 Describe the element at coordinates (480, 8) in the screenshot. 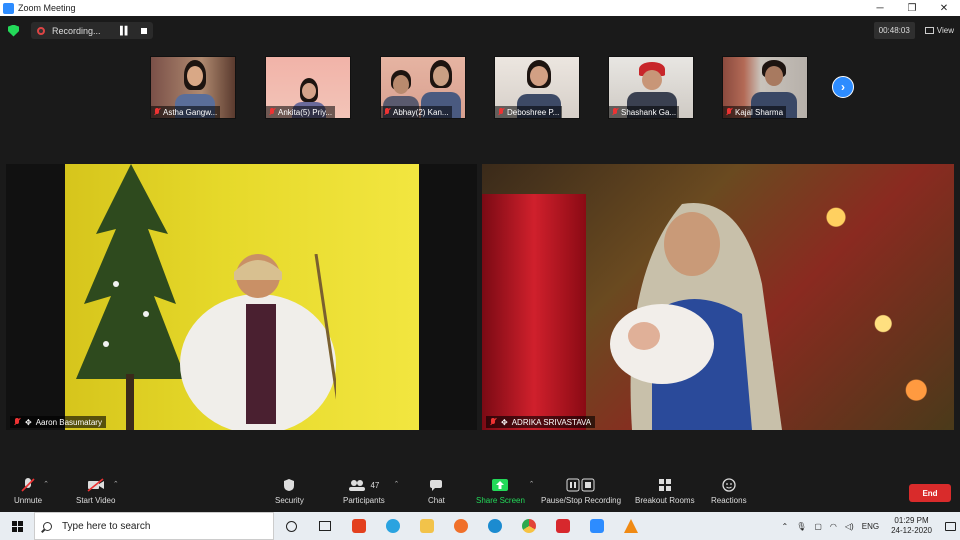

I see `title-bar: Zoom Meeting ─ ❐ ✕` at that location.